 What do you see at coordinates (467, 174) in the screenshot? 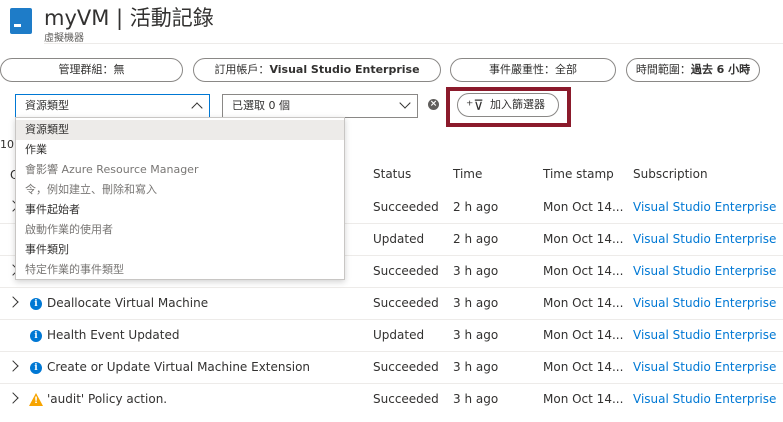
I see `column-header-time: Time` at bounding box center [467, 174].